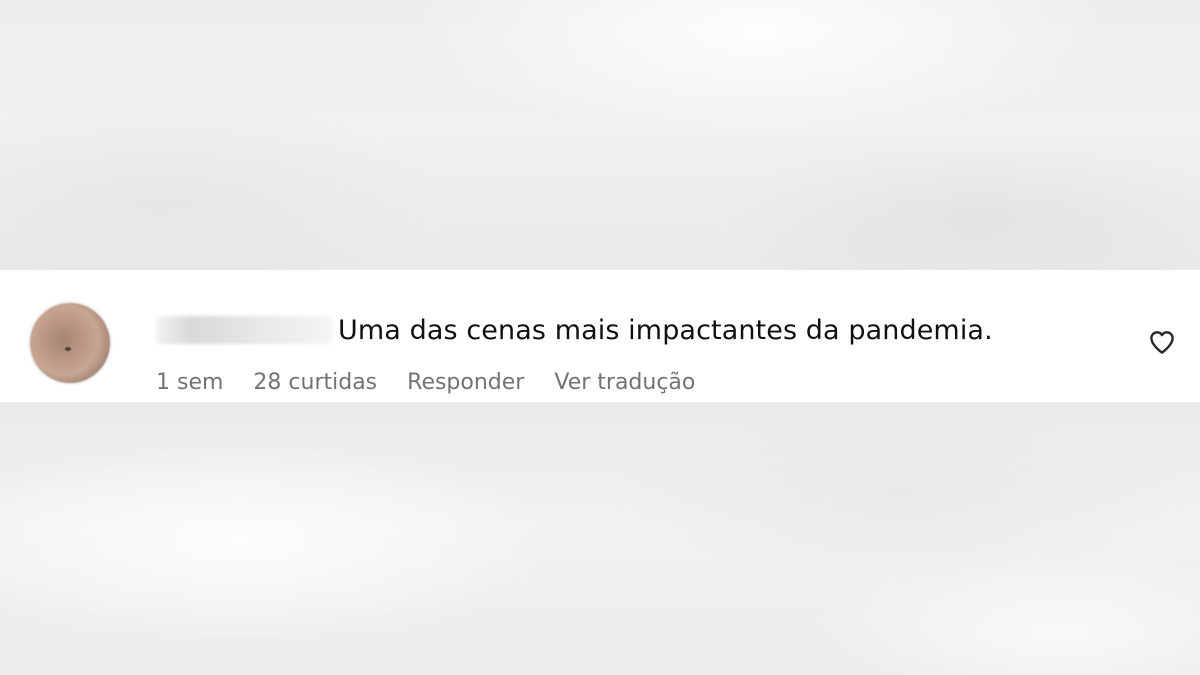 The height and width of the screenshot is (675, 1200). I want to click on likes-count-link: 28 curtidas, so click(315, 382).